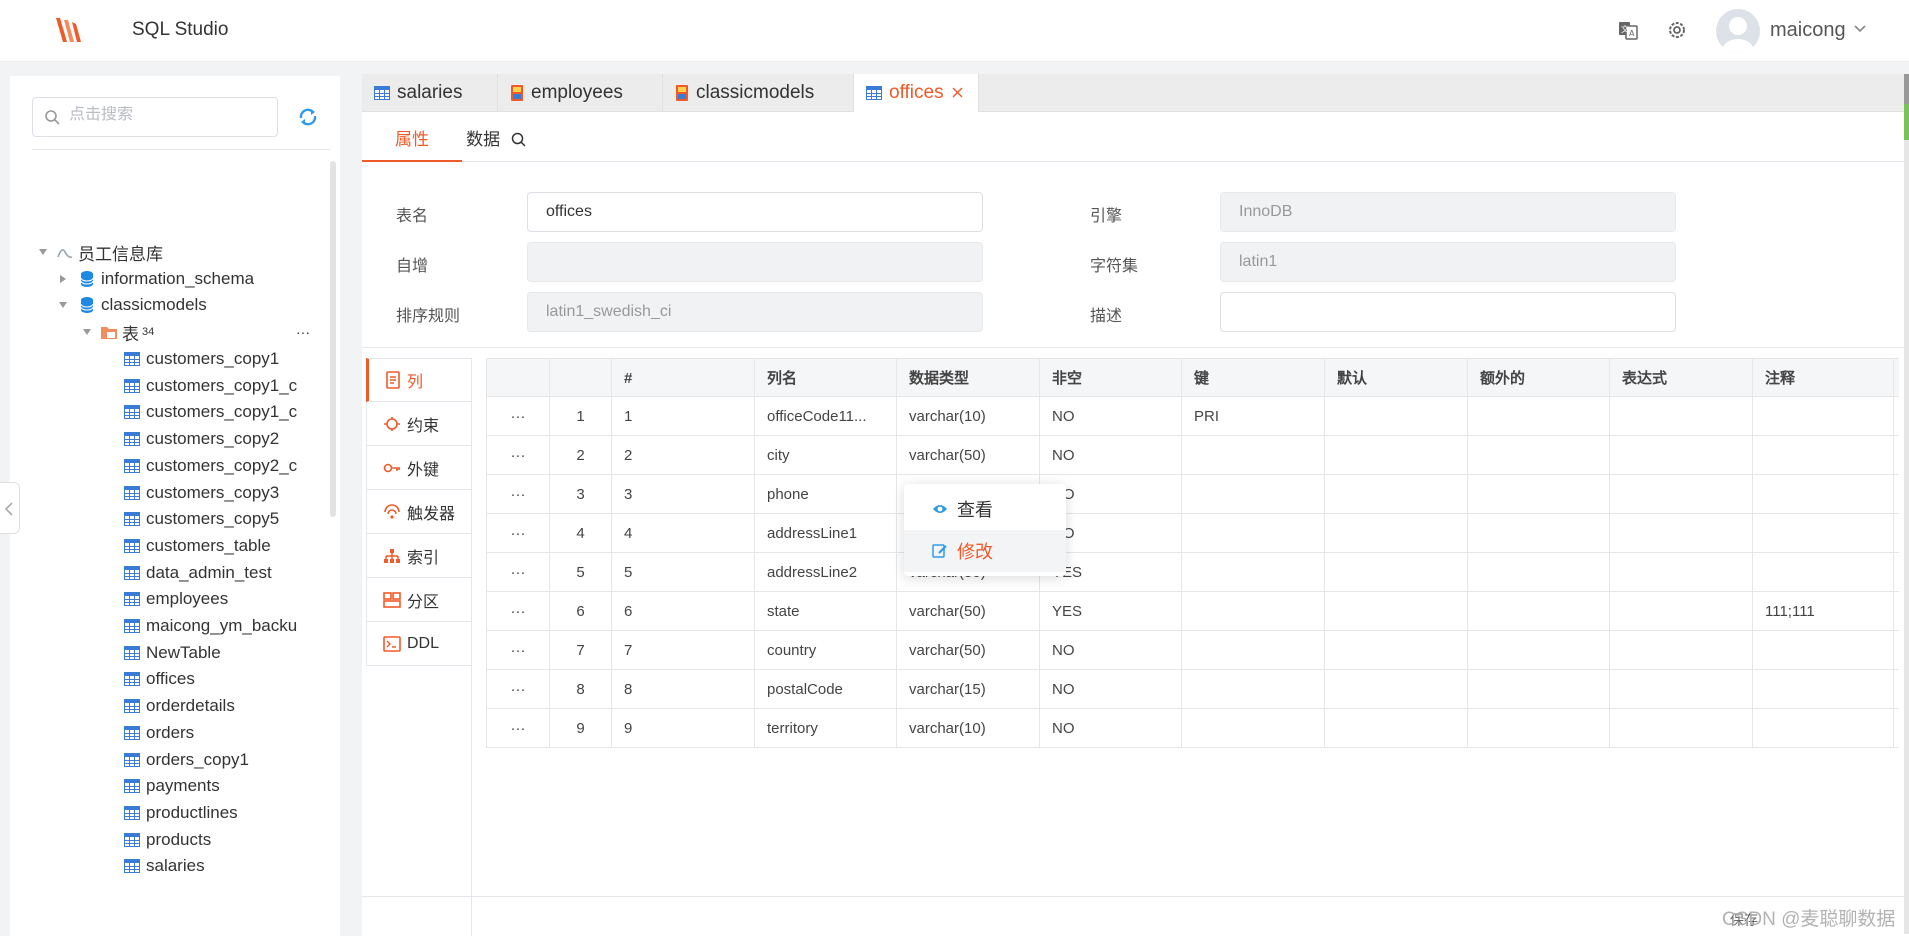  Describe the element at coordinates (214, 493) in the screenshot. I see `sidebar-table-item: customers_copy3` at that location.